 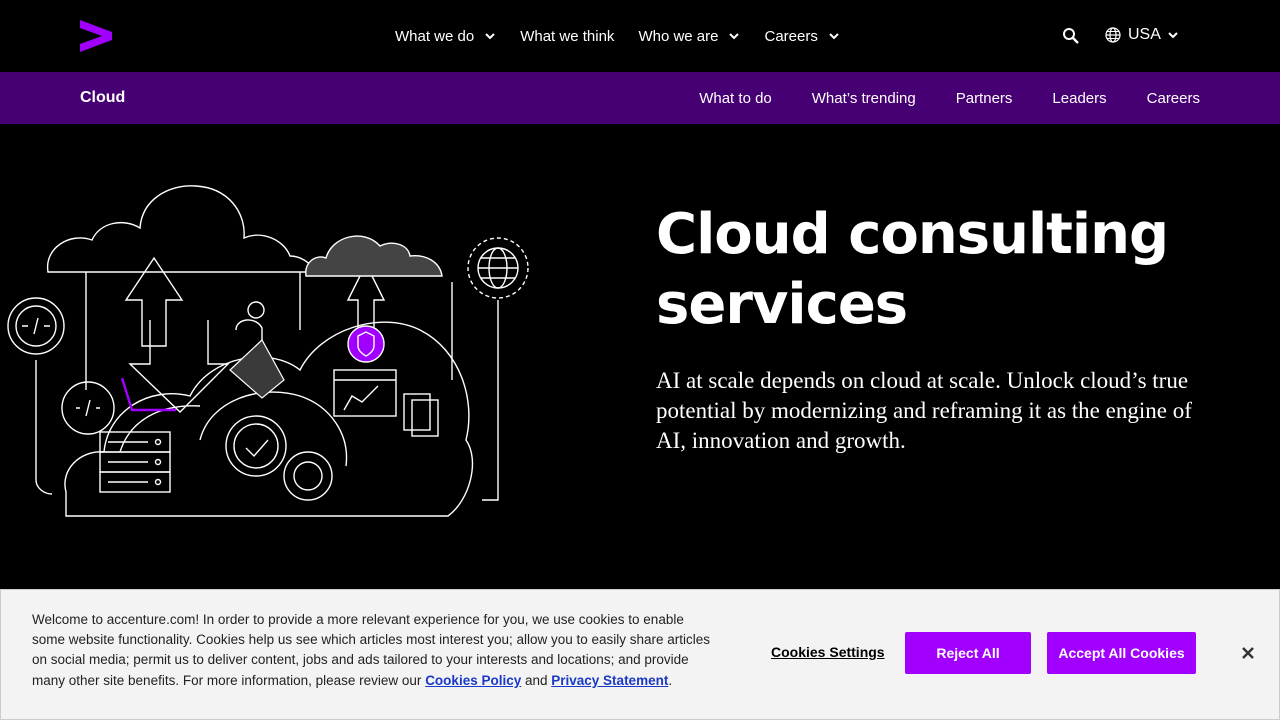 I want to click on menu-what-we-do: What we do, so click(x=445, y=36).